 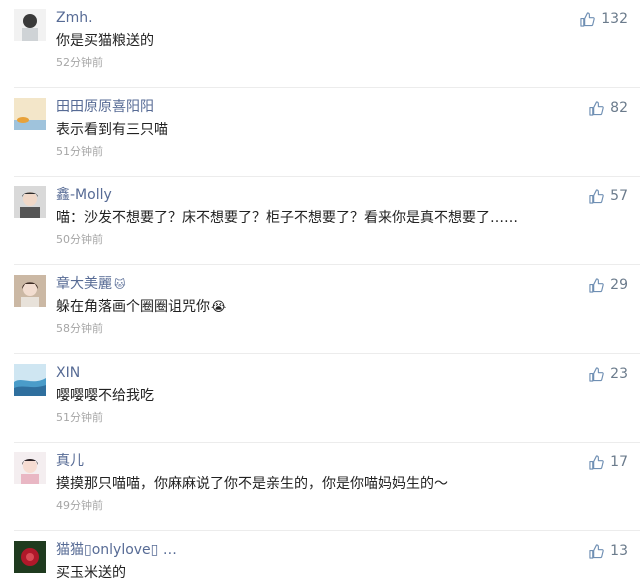 What do you see at coordinates (614, 19) in the screenshot?
I see `like-count: 132` at bounding box center [614, 19].